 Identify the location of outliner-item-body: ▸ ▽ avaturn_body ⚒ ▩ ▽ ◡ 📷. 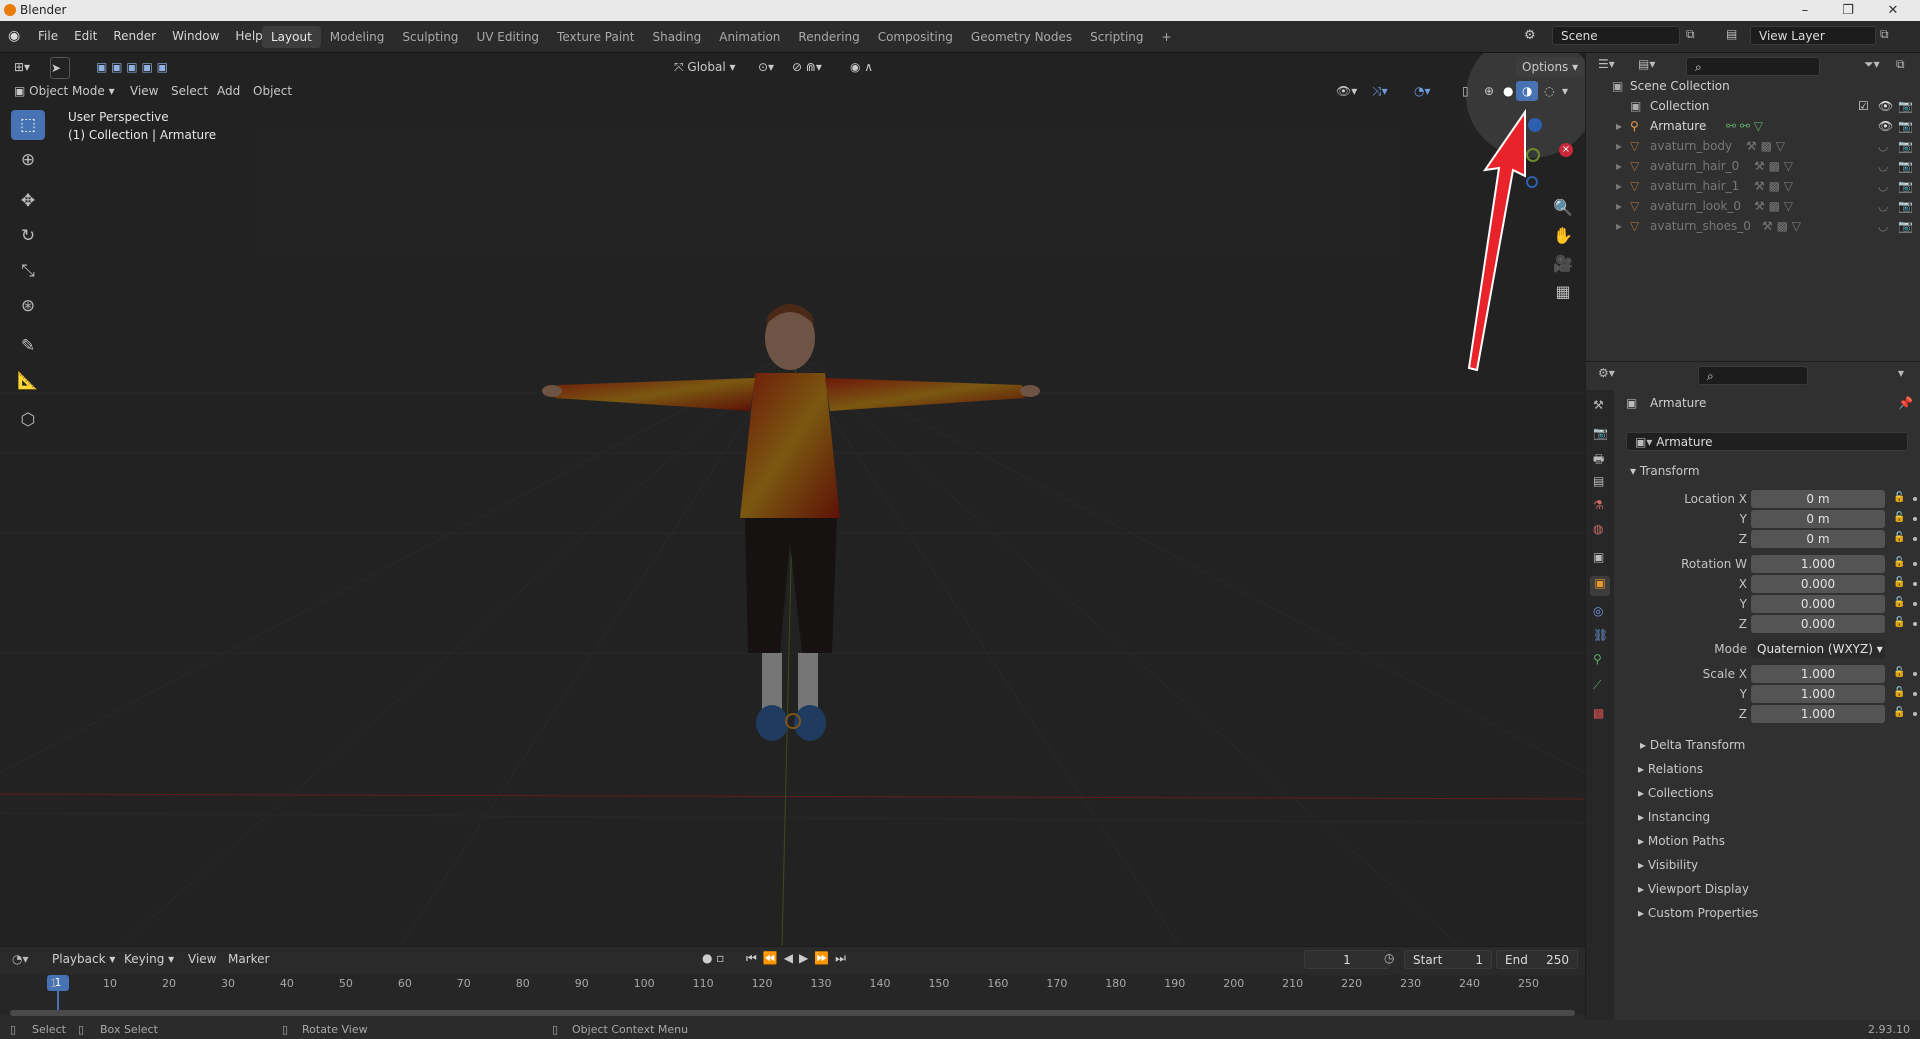
(1753, 146).